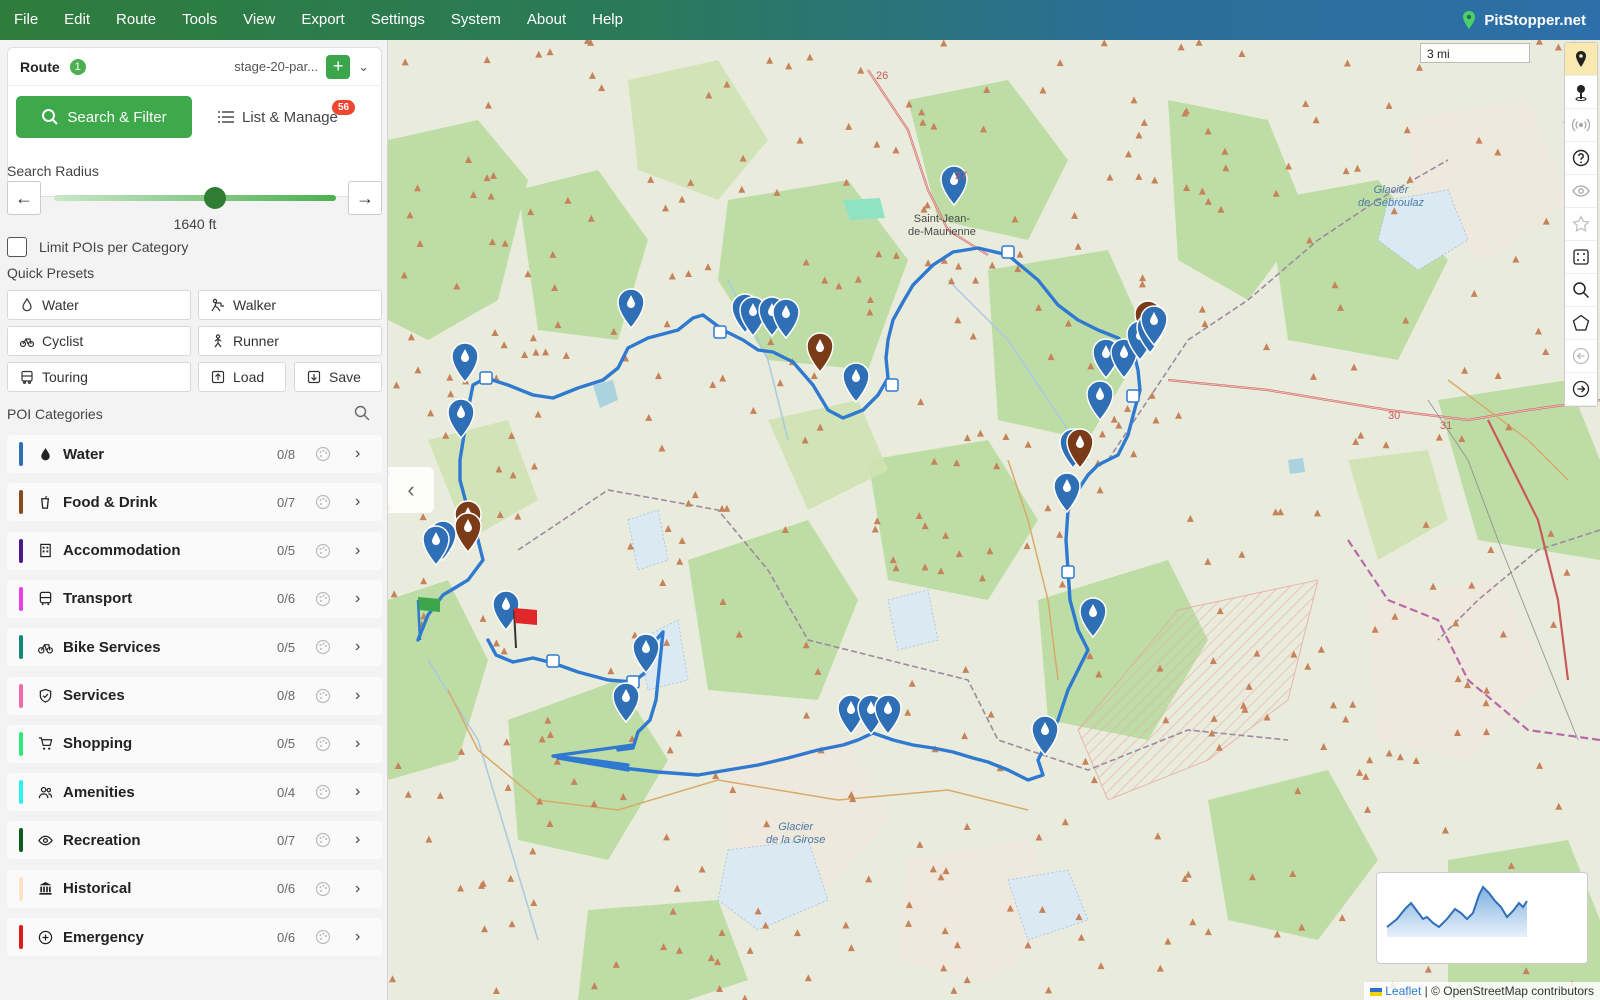 This screenshot has width=1600, height=1000. Describe the element at coordinates (363, 67) in the screenshot. I see `chevron-down-icon: ⌄` at that location.